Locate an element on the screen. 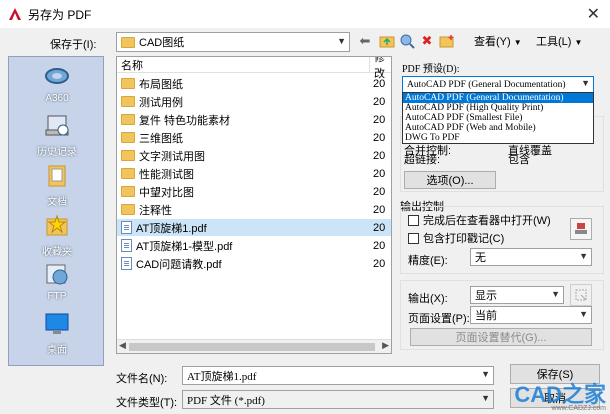  list-item: CAD问题请教.pdf 20 is located at coordinates (254, 263).